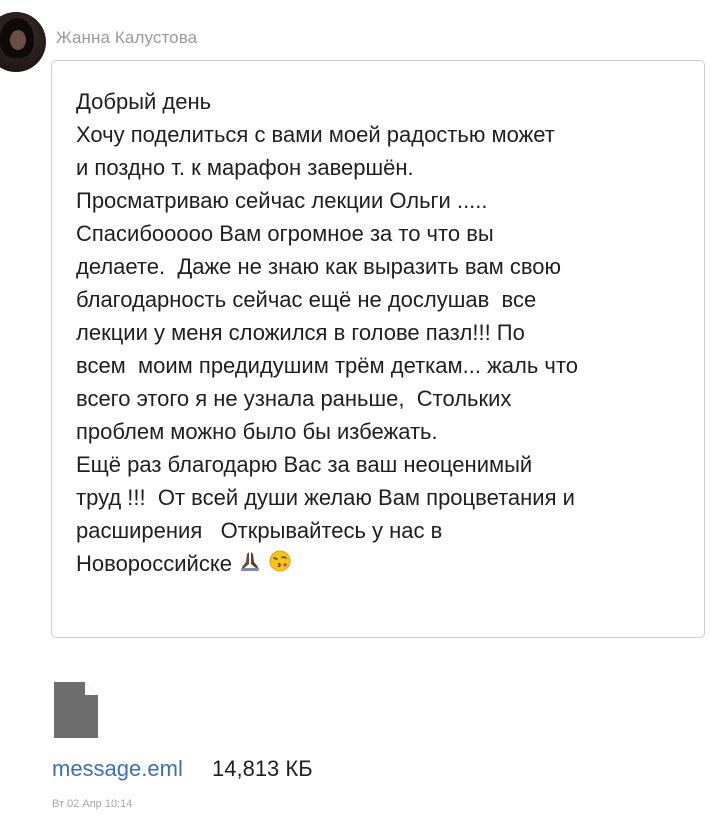 The width and height of the screenshot is (714, 825). I want to click on message-last-line: Новороссийске, so click(386, 564).